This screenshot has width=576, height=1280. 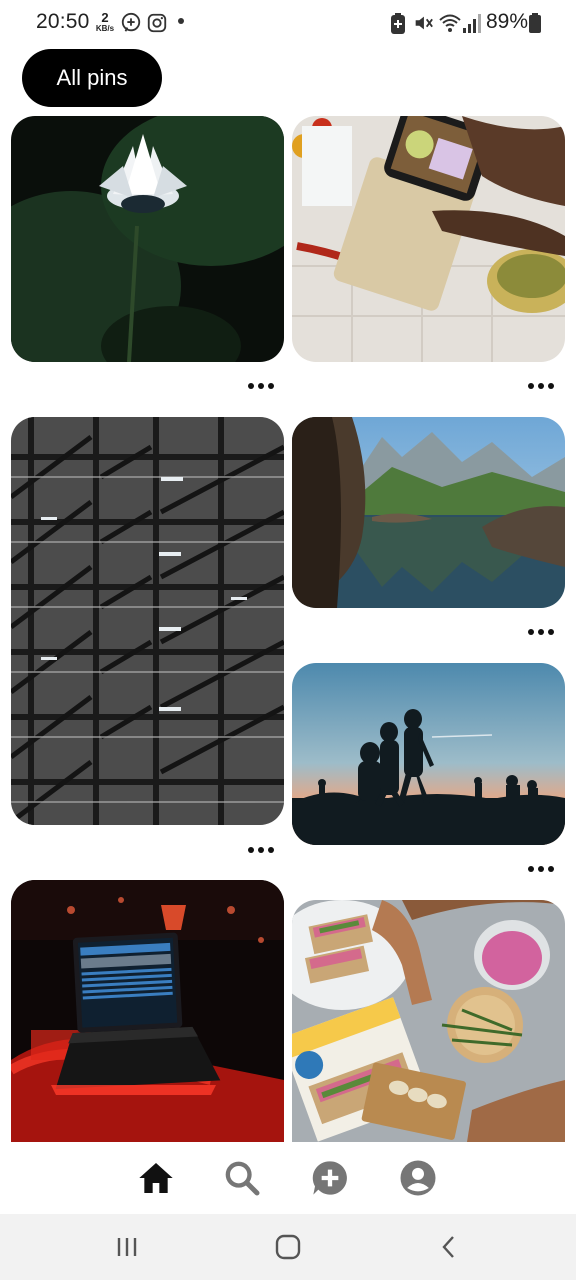 What do you see at coordinates (418, 1178) in the screenshot?
I see `profile-icon` at bounding box center [418, 1178].